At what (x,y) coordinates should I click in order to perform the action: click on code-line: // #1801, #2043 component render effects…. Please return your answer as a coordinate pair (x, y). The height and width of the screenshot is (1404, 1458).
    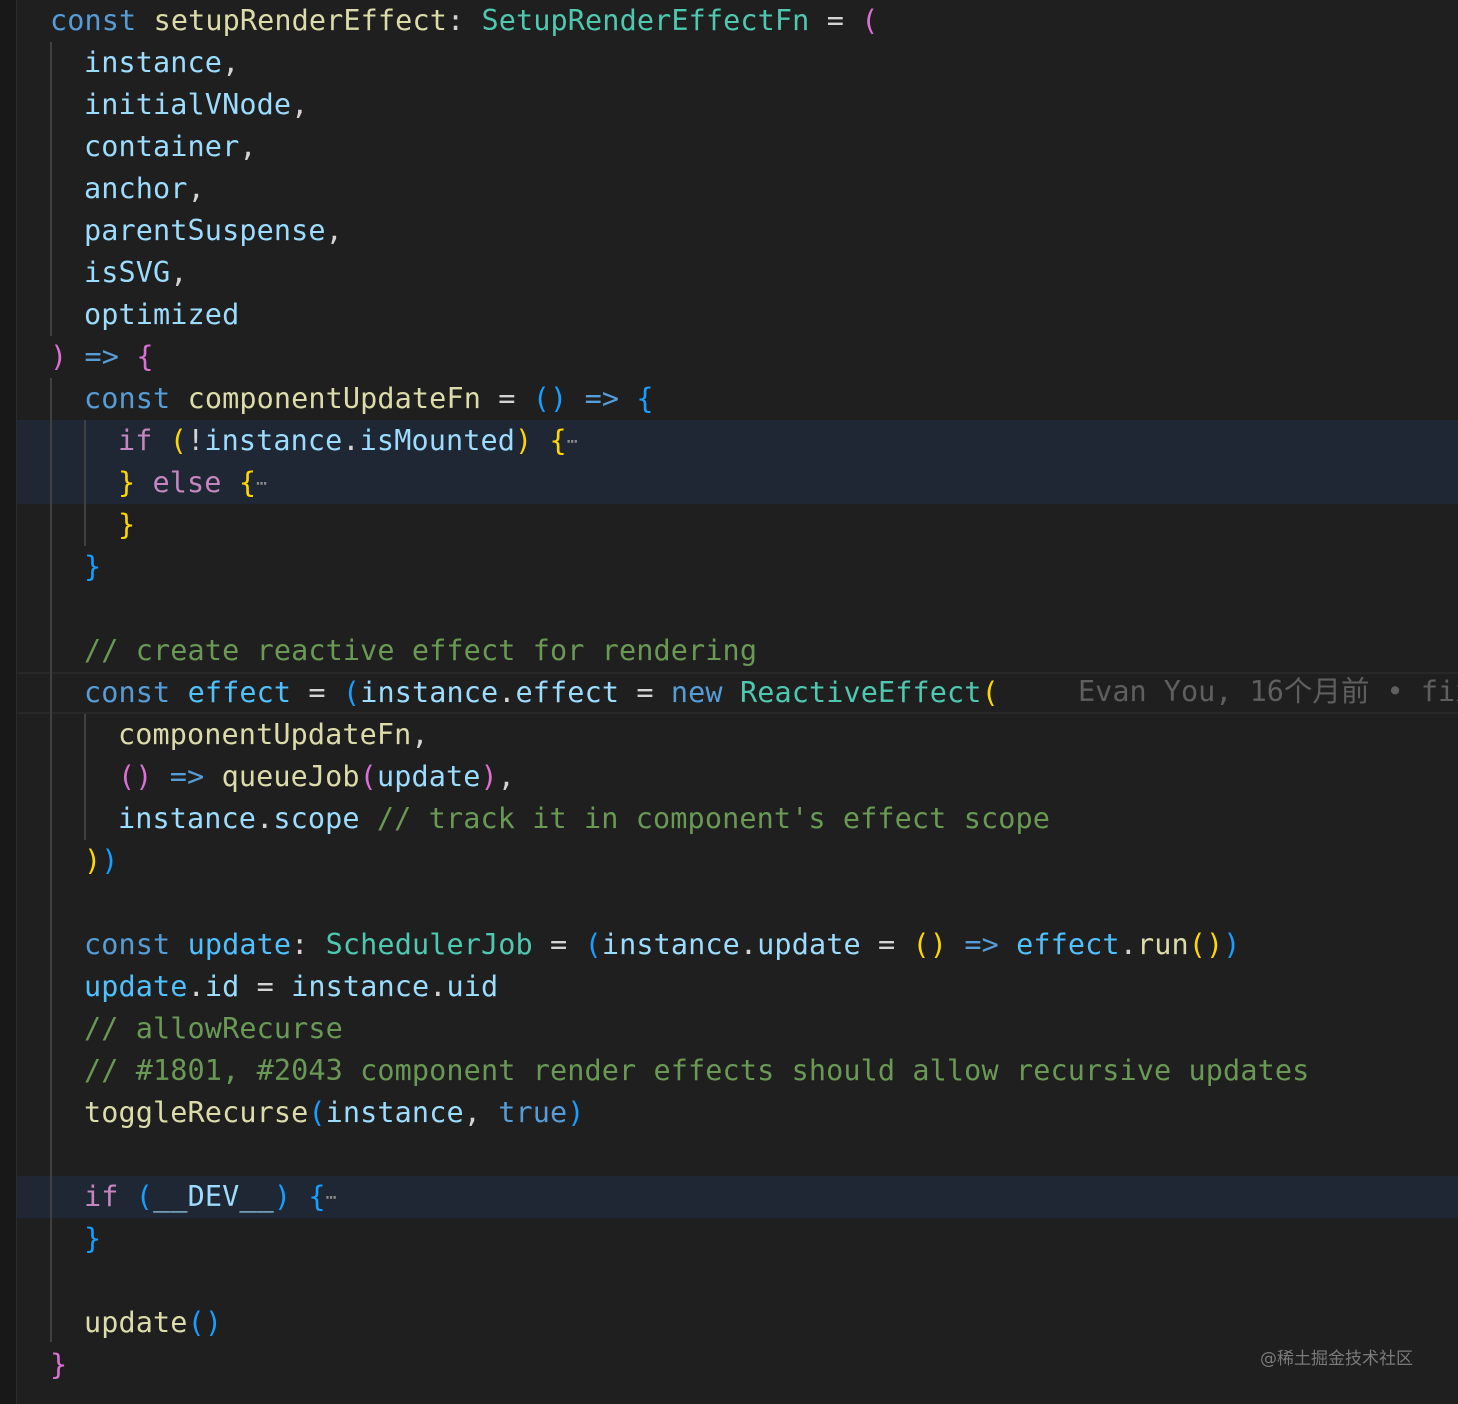
    Looking at the image, I should click on (696, 1071).